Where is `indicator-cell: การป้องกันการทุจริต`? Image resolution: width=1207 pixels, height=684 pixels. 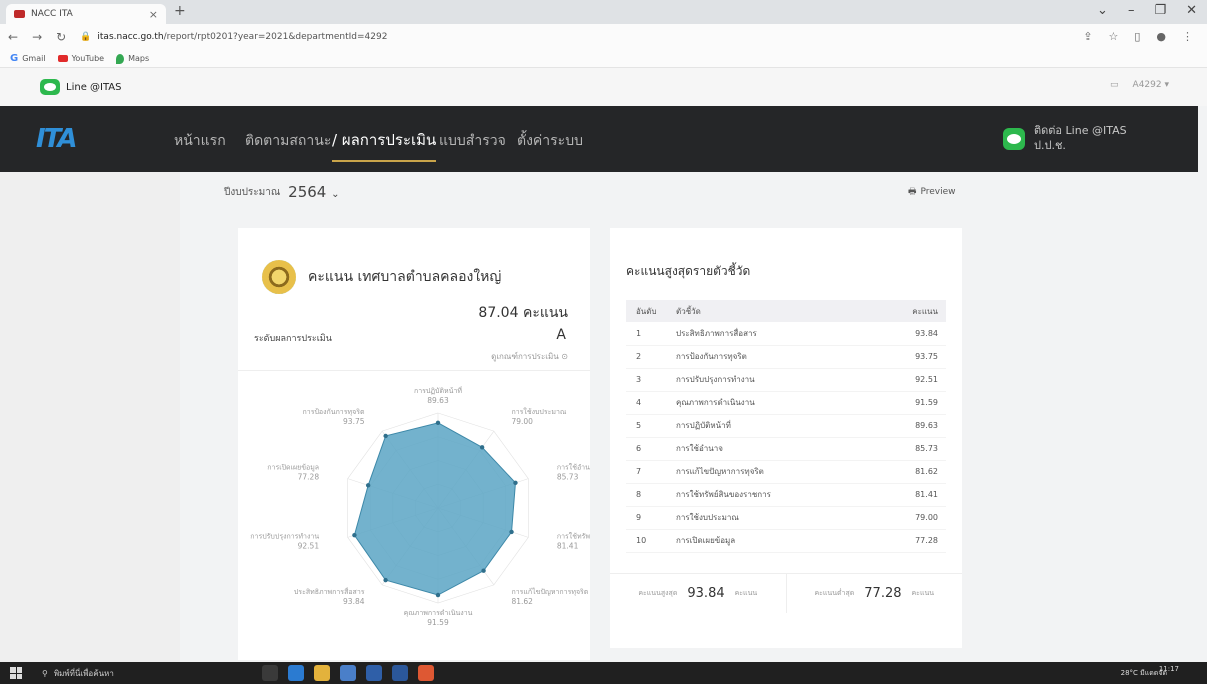
indicator-cell: การป้องกันการทุจริต is located at coordinates (778, 357).